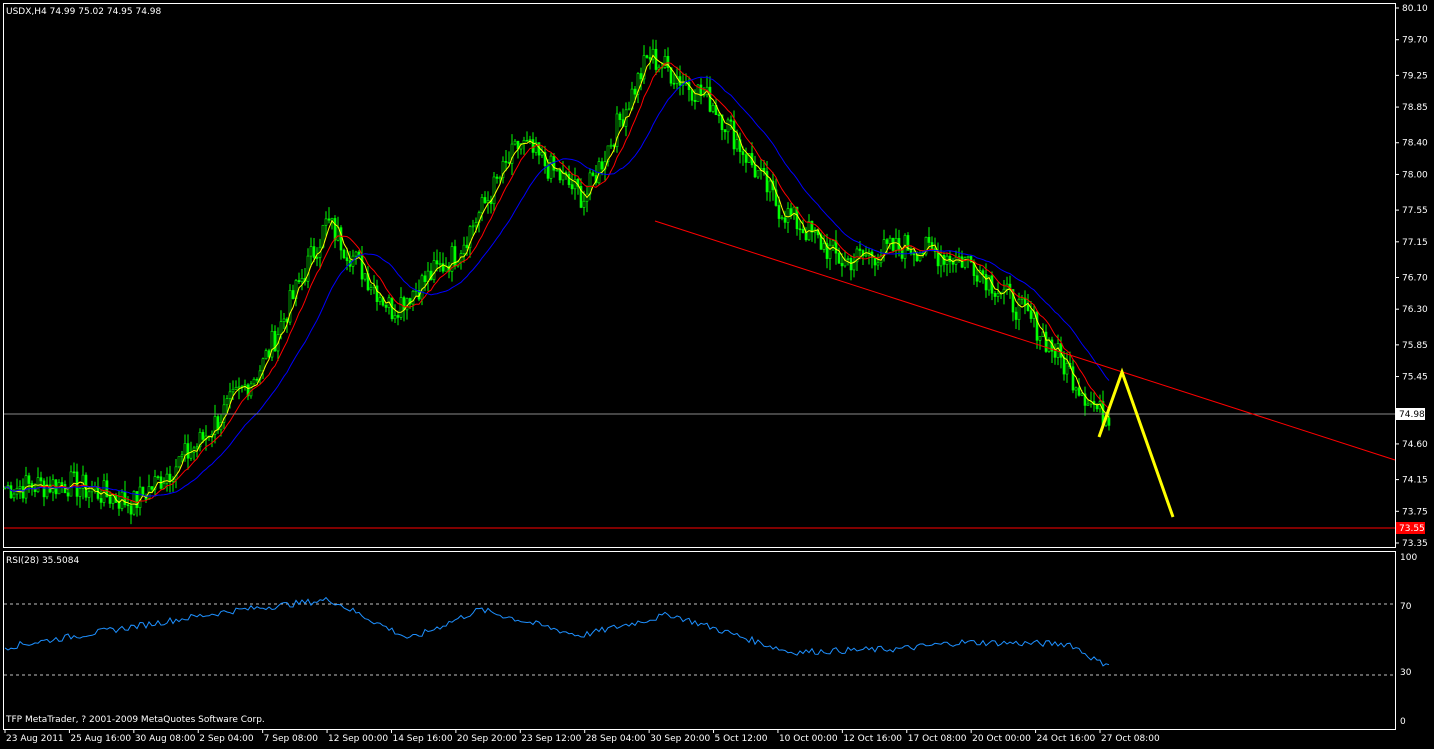 The image size is (1434, 749). What do you see at coordinates (1415, 76) in the screenshot?
I see `price-tick-label: 79.25` at bounding box center [1415, 76].